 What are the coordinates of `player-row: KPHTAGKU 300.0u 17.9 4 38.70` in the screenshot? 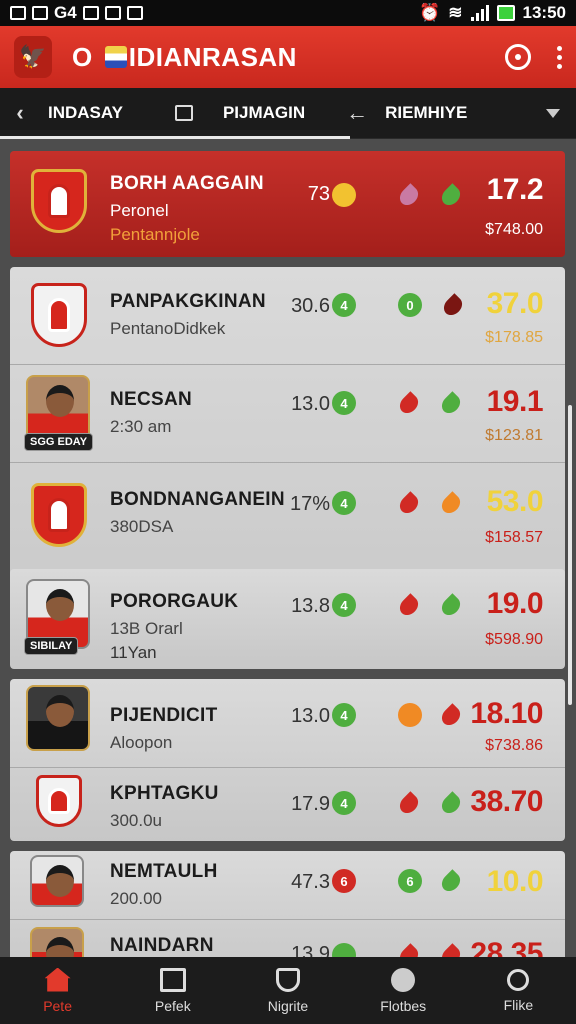 It's located at (287, 805).